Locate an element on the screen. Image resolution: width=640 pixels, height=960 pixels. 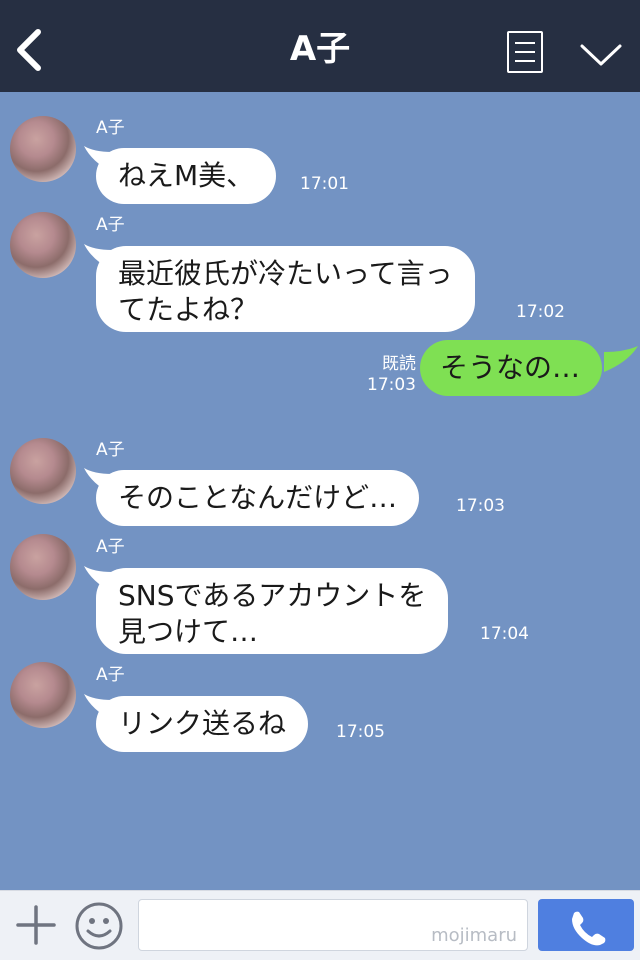
collapse-menu-button is located at coordinates (601, 54).